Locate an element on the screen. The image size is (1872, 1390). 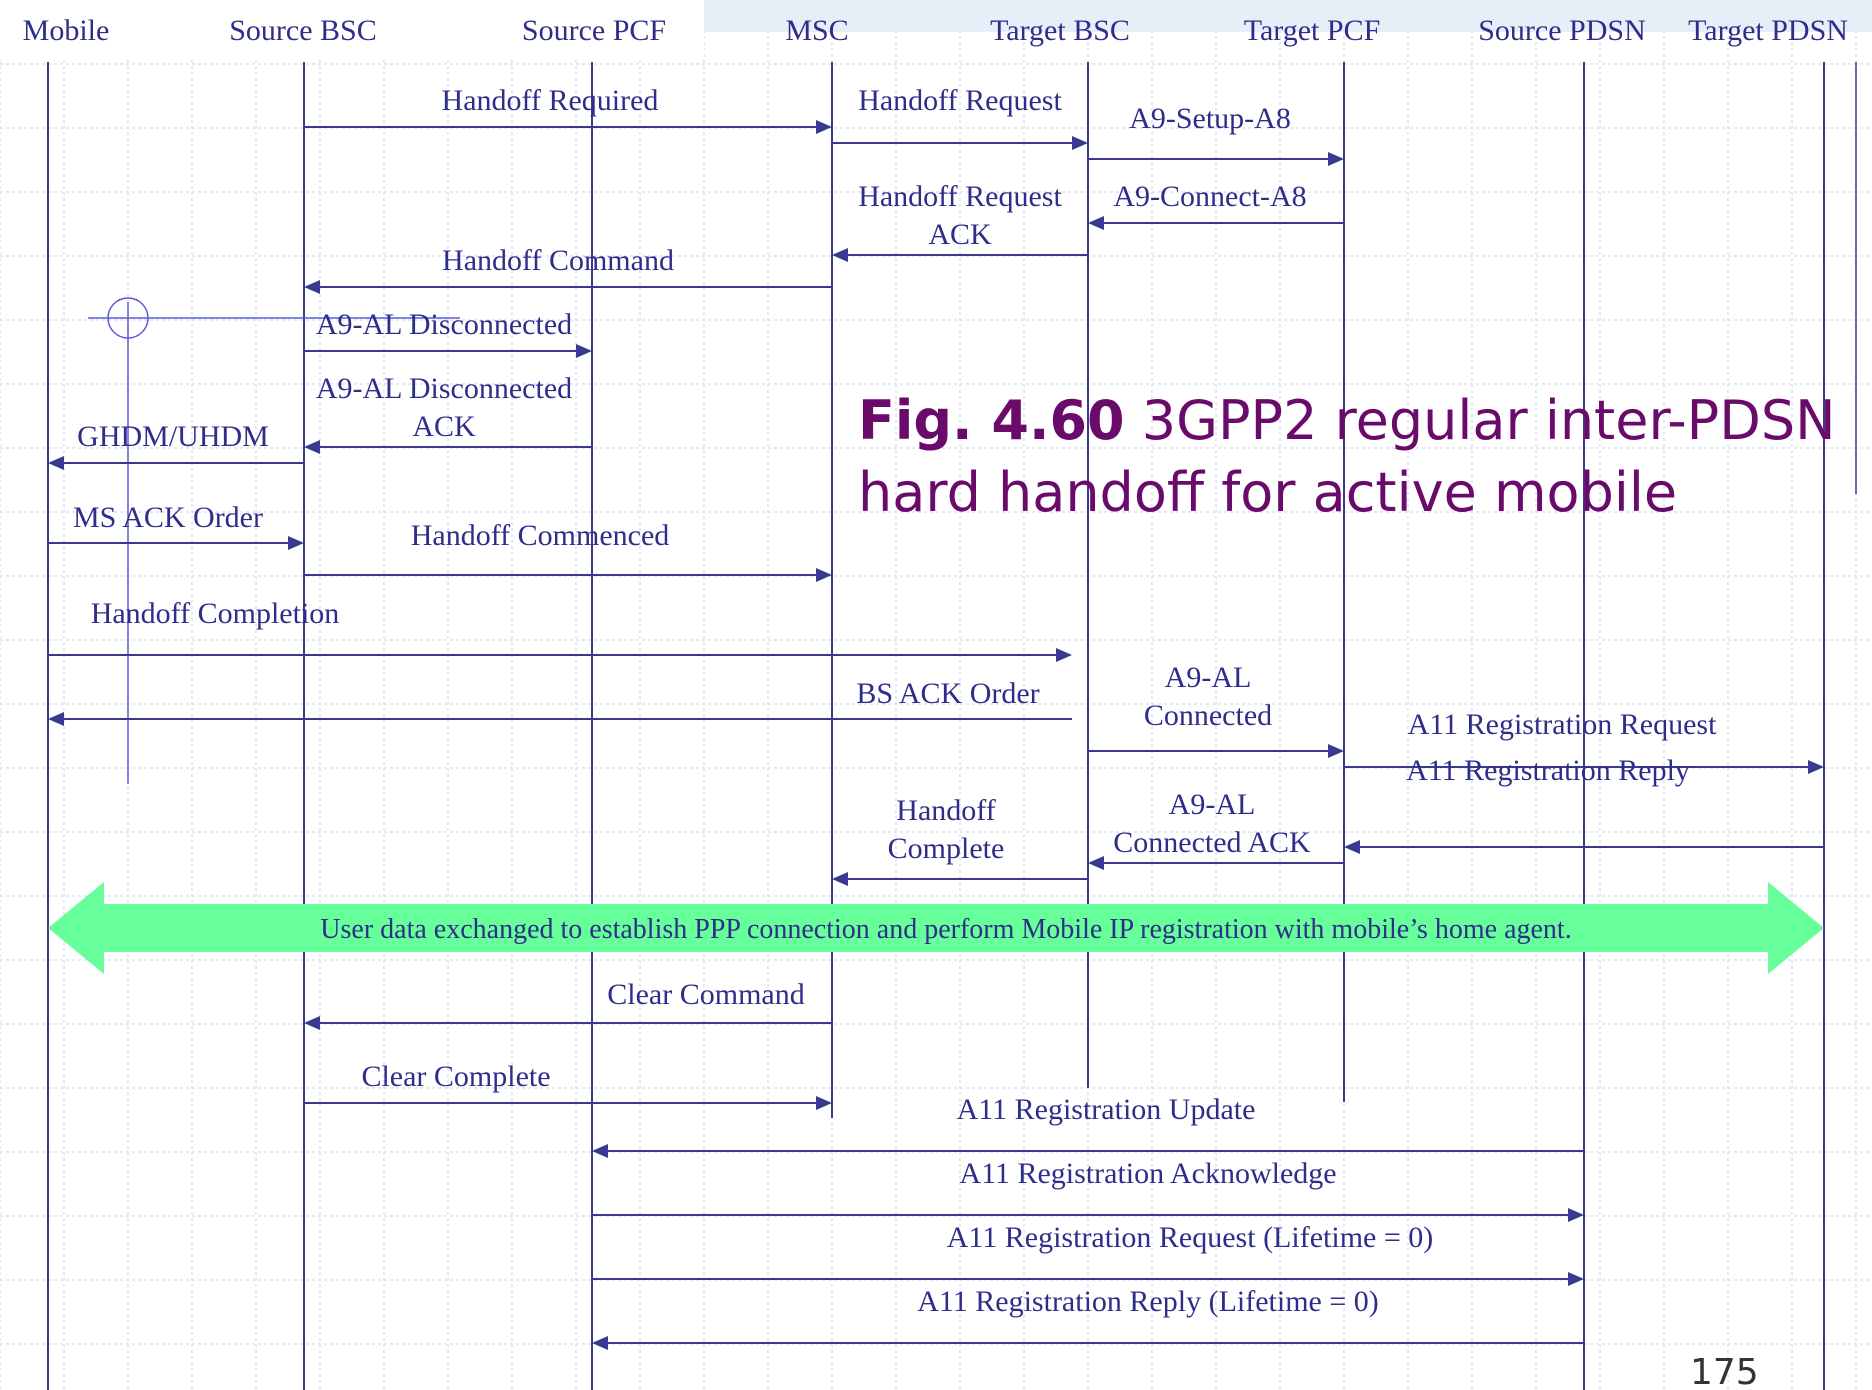
crosshair-marker is located at coordinates (274, 540).